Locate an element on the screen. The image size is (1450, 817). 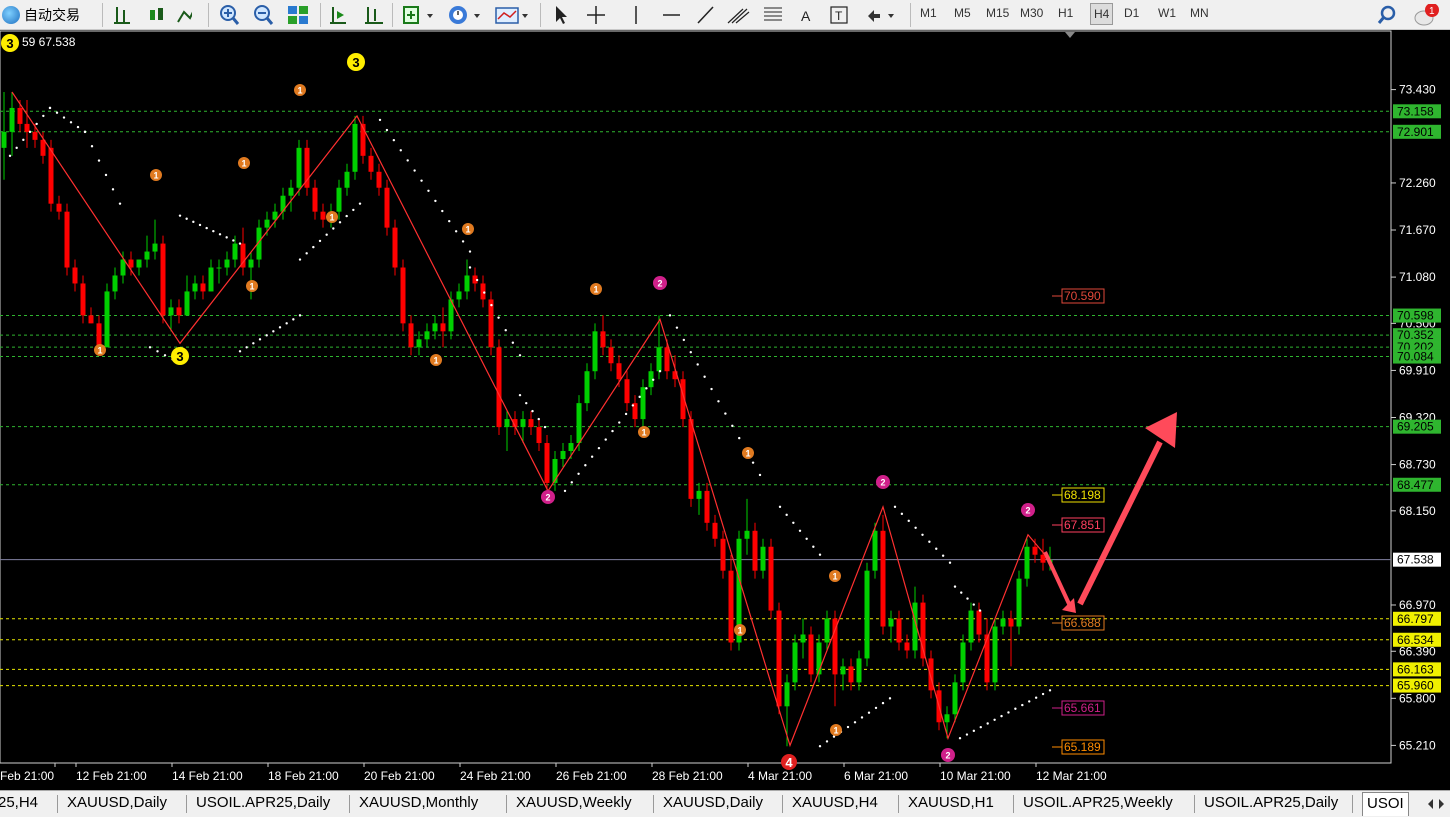
chart-tab: USOIL.APR25,Weekly is located at coordinates (1098, 802).